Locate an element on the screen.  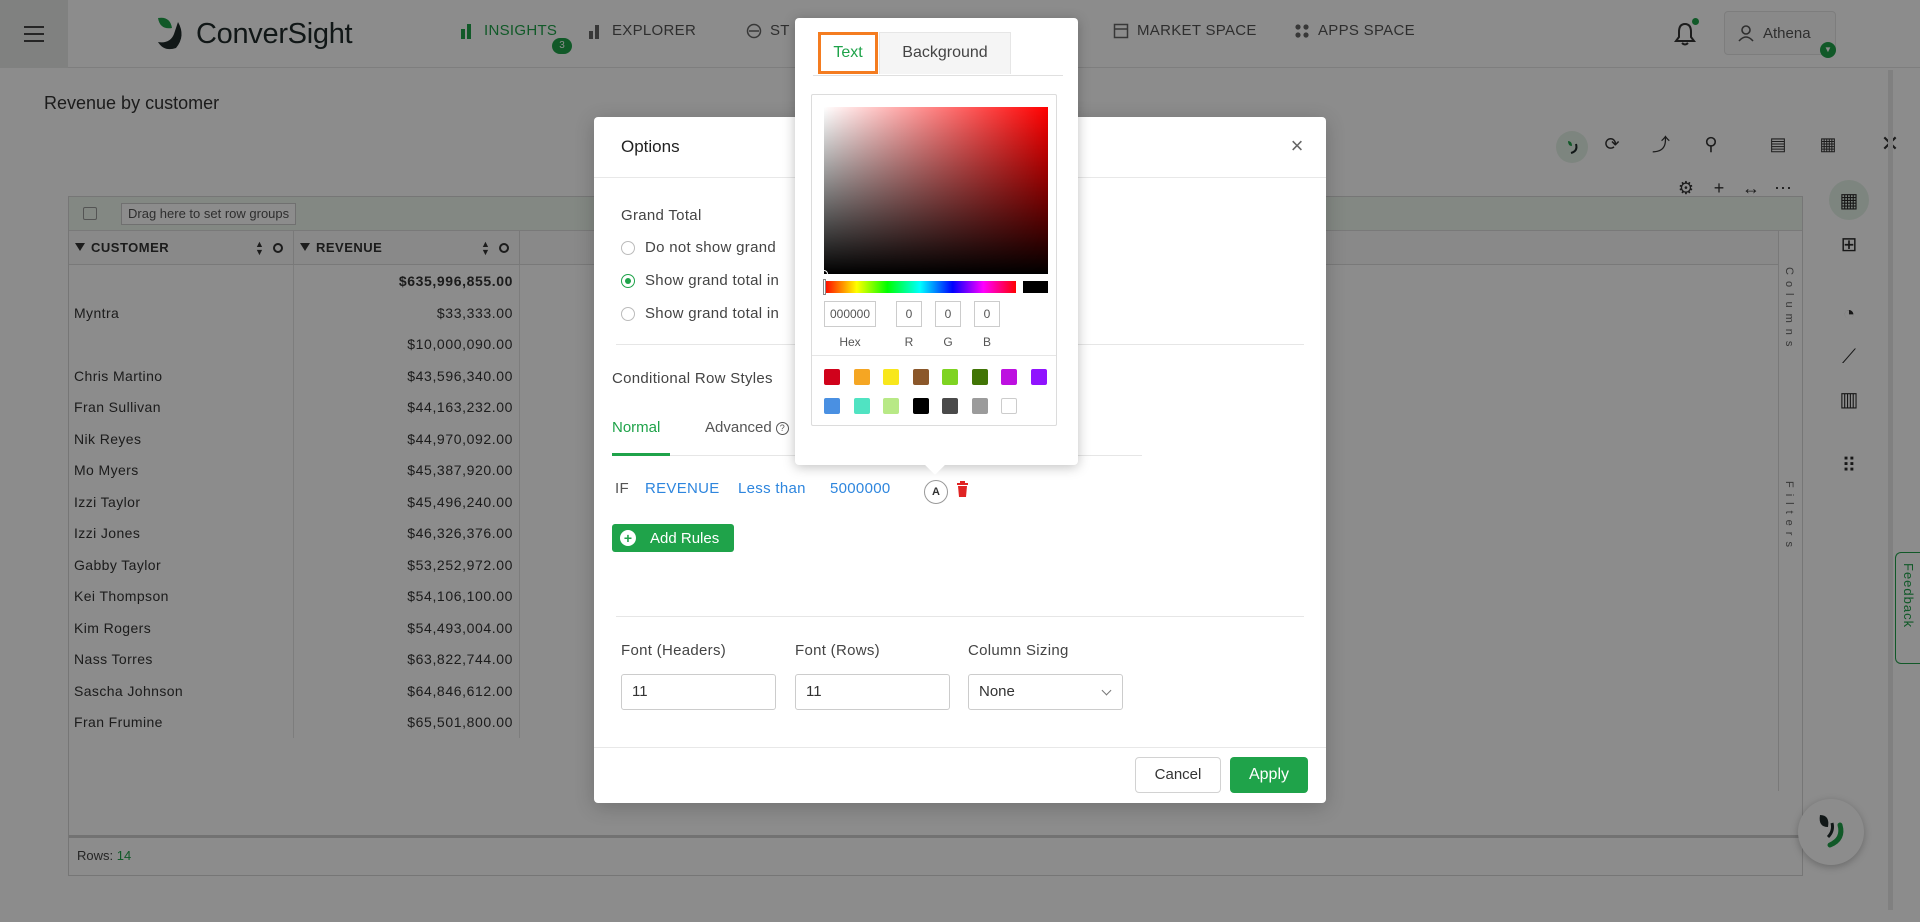
rule-field: REVENUE is located at coordinates (682, 488).